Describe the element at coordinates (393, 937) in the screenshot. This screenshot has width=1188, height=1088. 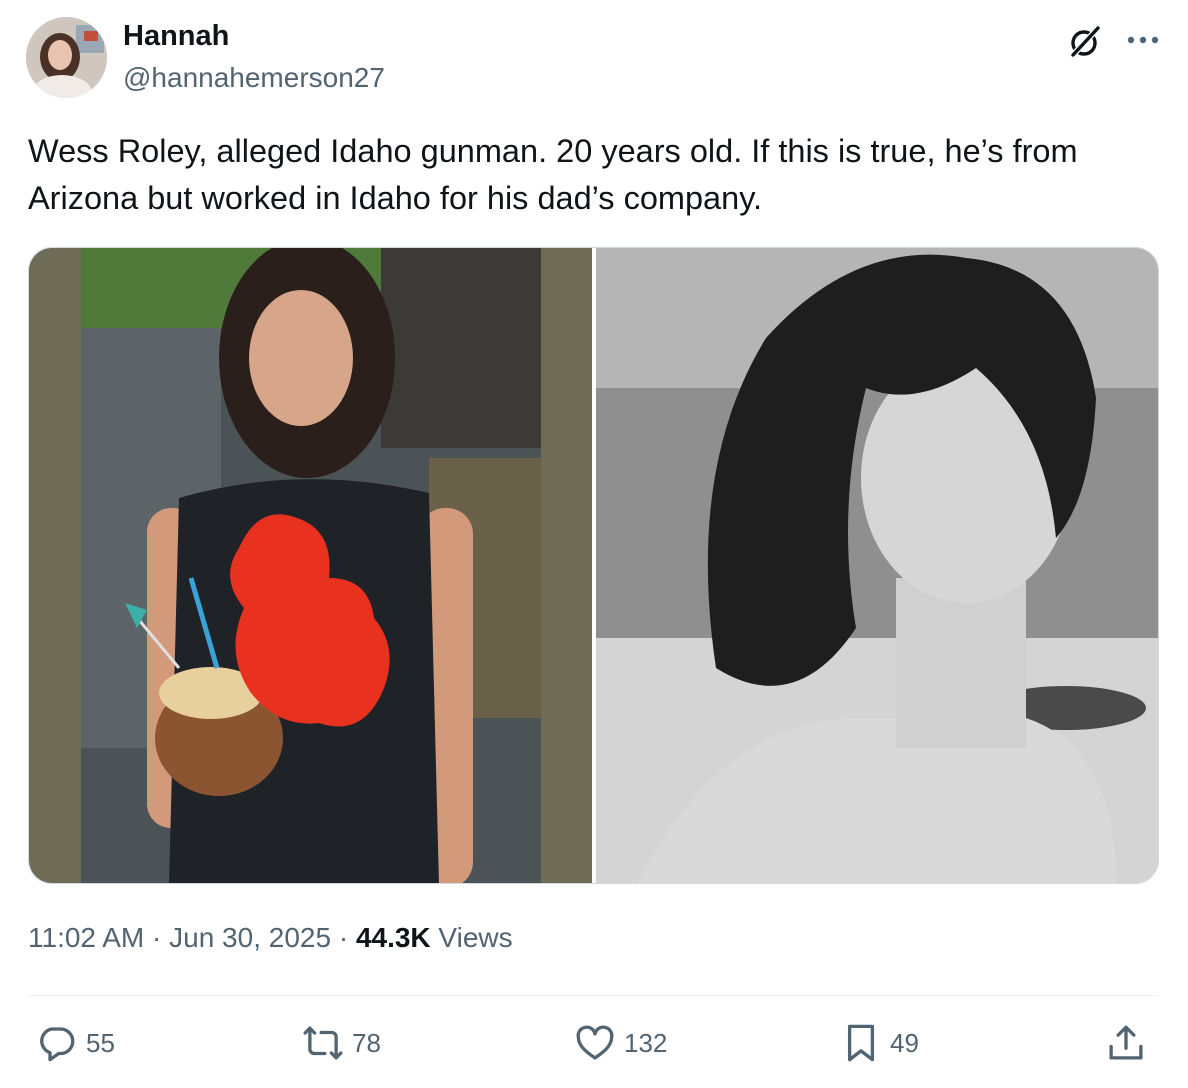
I see `views-count: 44.3K` at that location.